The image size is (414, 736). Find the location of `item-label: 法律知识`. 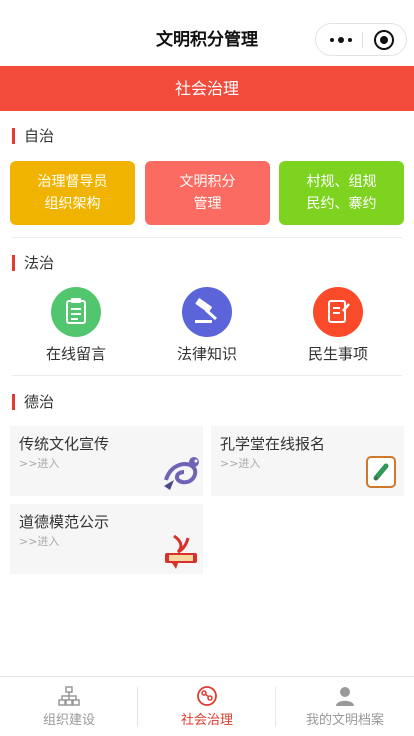

item-label: 法律知识 is located at coordinates (206, 354).